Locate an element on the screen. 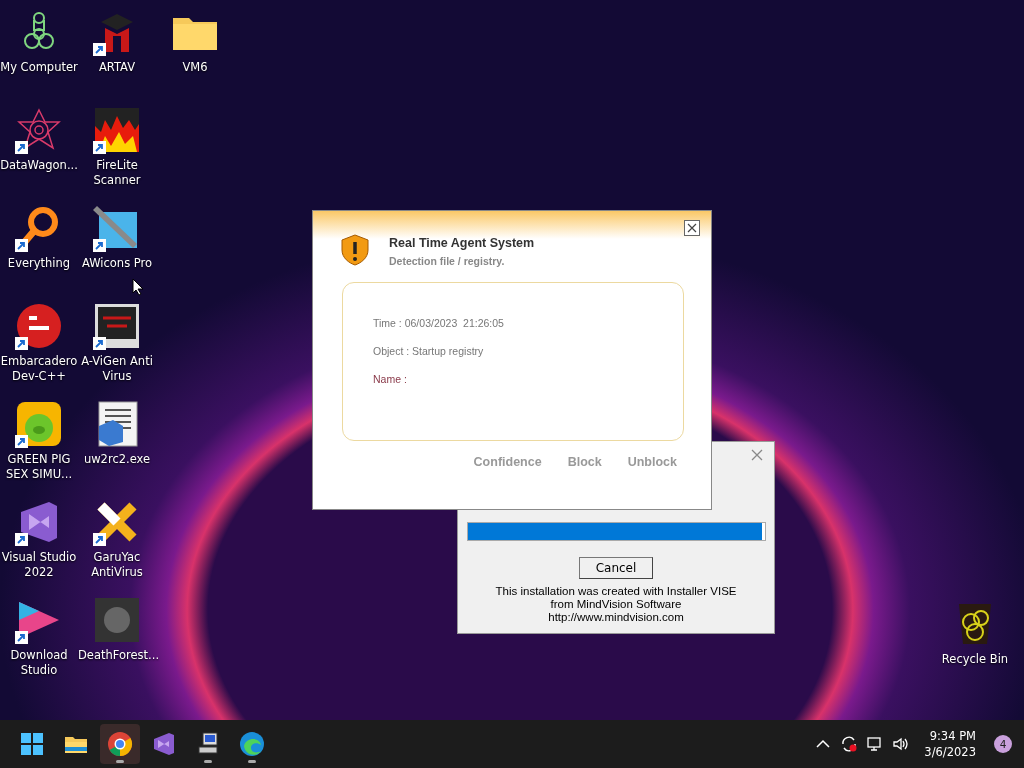  edge-icon is located at coordinates (252, 744).